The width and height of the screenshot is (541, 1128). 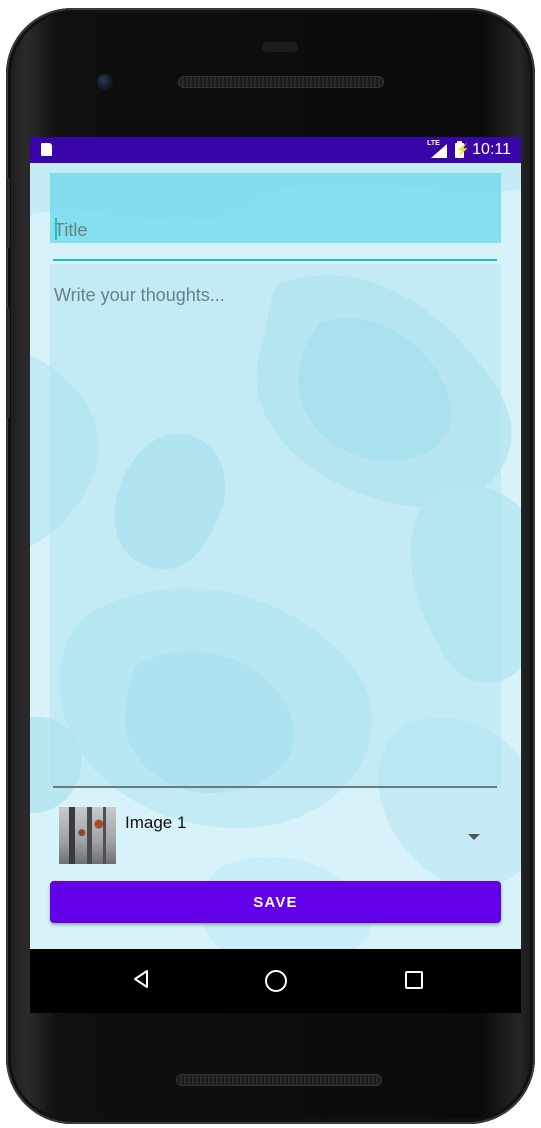 I want to click on power-button, so click(x=8, y=363).